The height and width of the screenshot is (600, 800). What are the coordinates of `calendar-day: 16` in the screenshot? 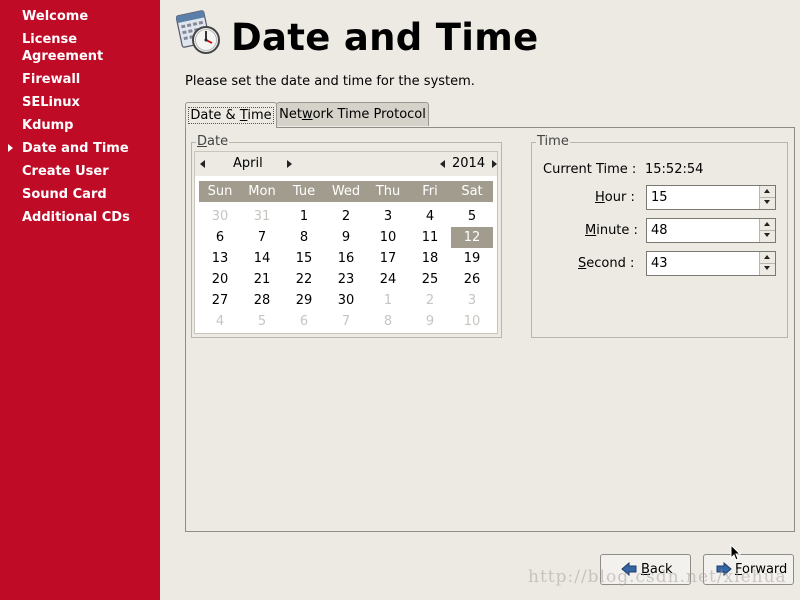 It's located at (346, 258).